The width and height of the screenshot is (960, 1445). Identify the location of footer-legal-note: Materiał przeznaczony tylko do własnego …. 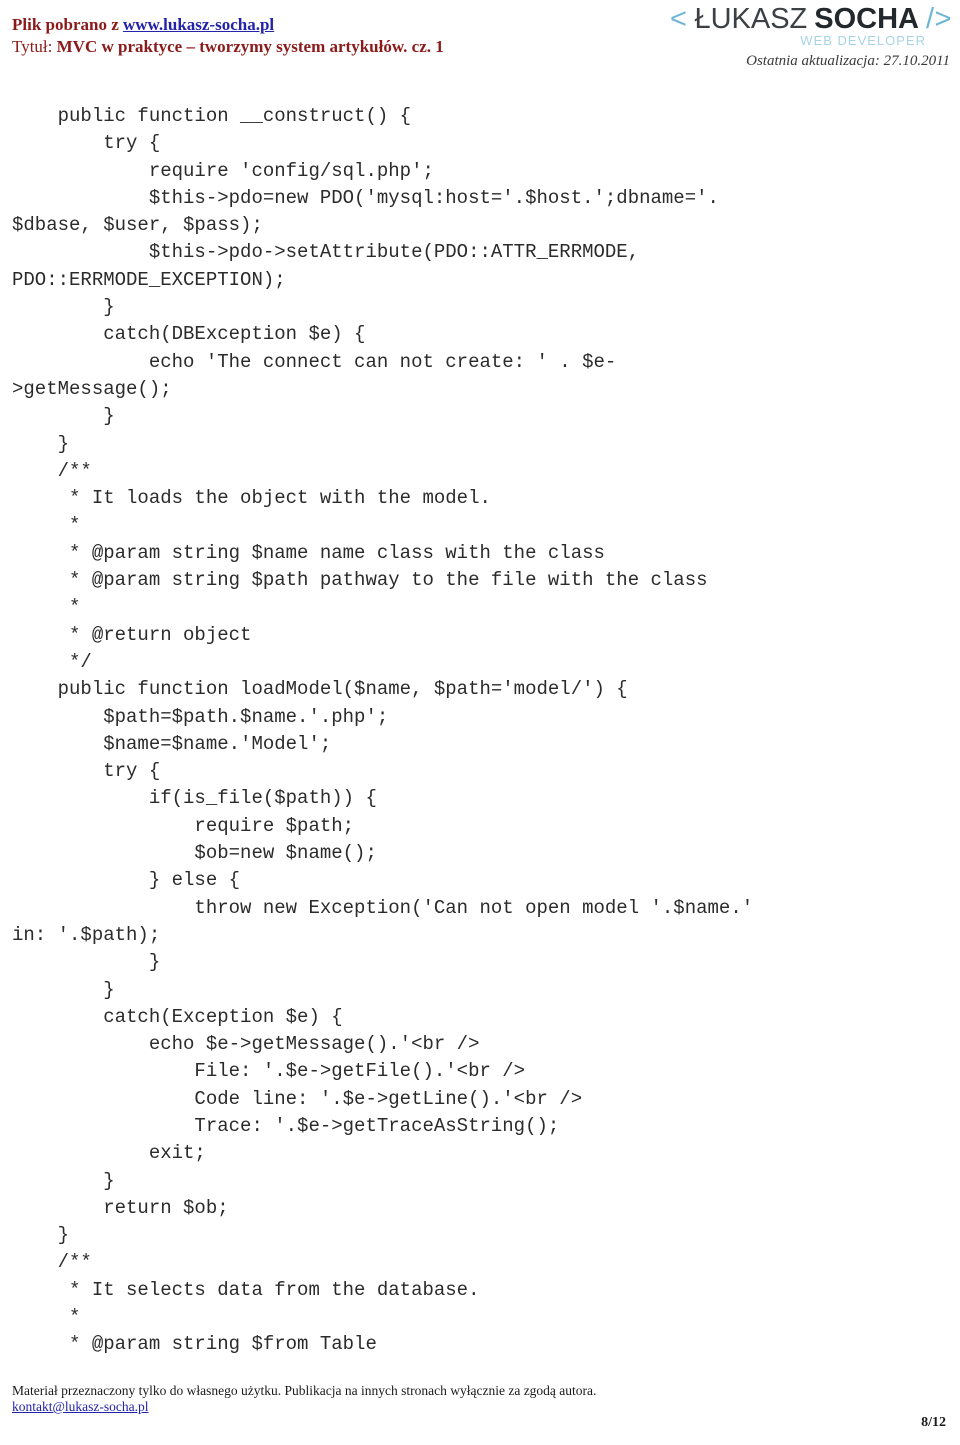
(304, 1390).